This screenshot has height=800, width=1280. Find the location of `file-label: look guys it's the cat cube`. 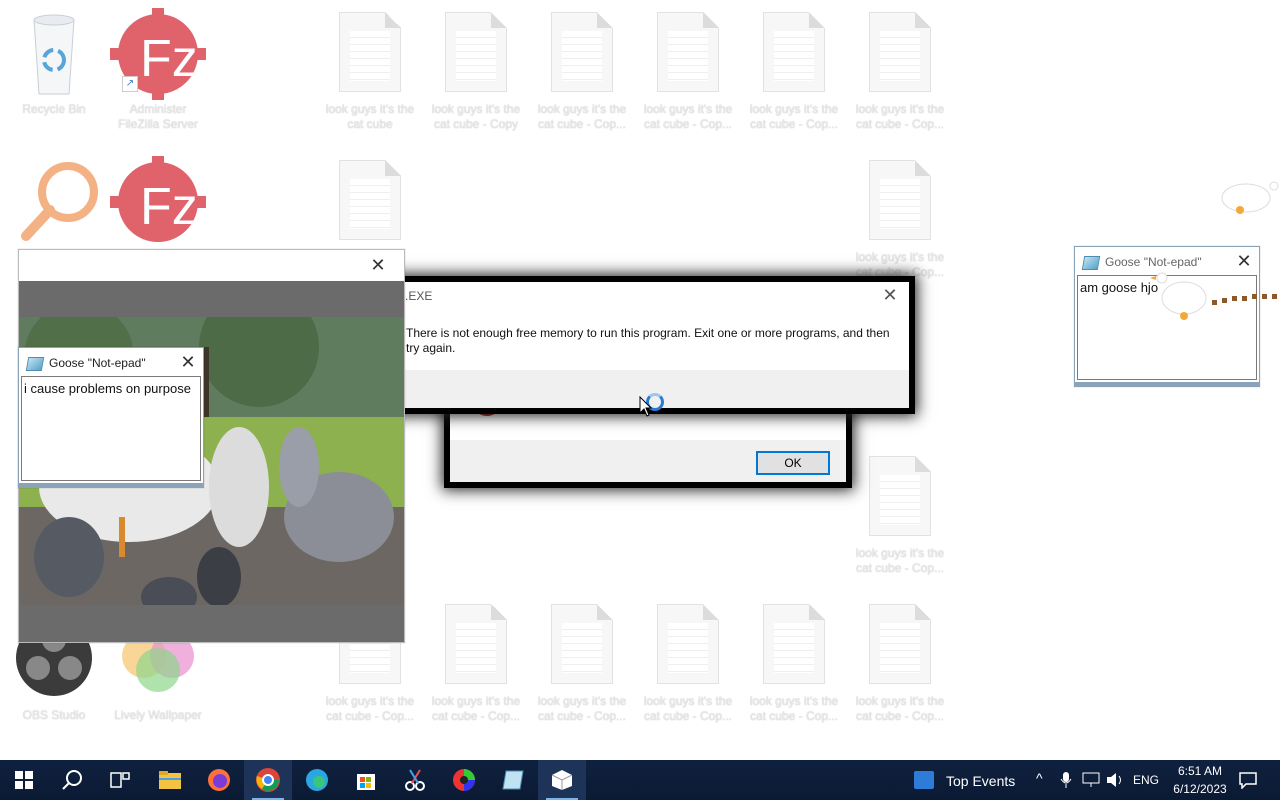

file-label: look guys it's the cat cube is located at coordinates (370, 116).